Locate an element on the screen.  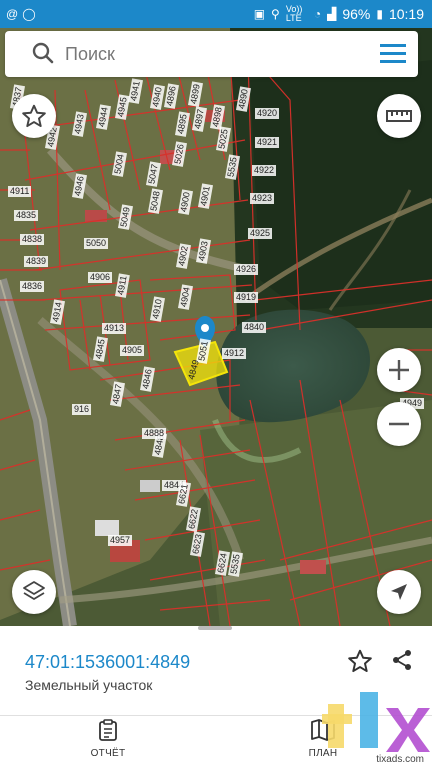
parcel-number-label: 4926 is located at coordinates (246, 269).